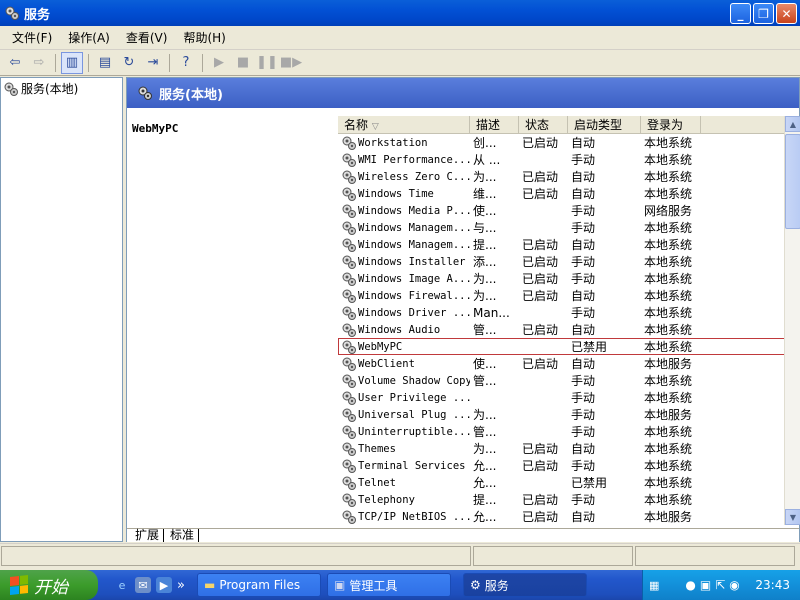 The image size is (800, 600). I want to click on service-row: WebClient 使... 已启动 自动 本地服务, so click(561, 363).